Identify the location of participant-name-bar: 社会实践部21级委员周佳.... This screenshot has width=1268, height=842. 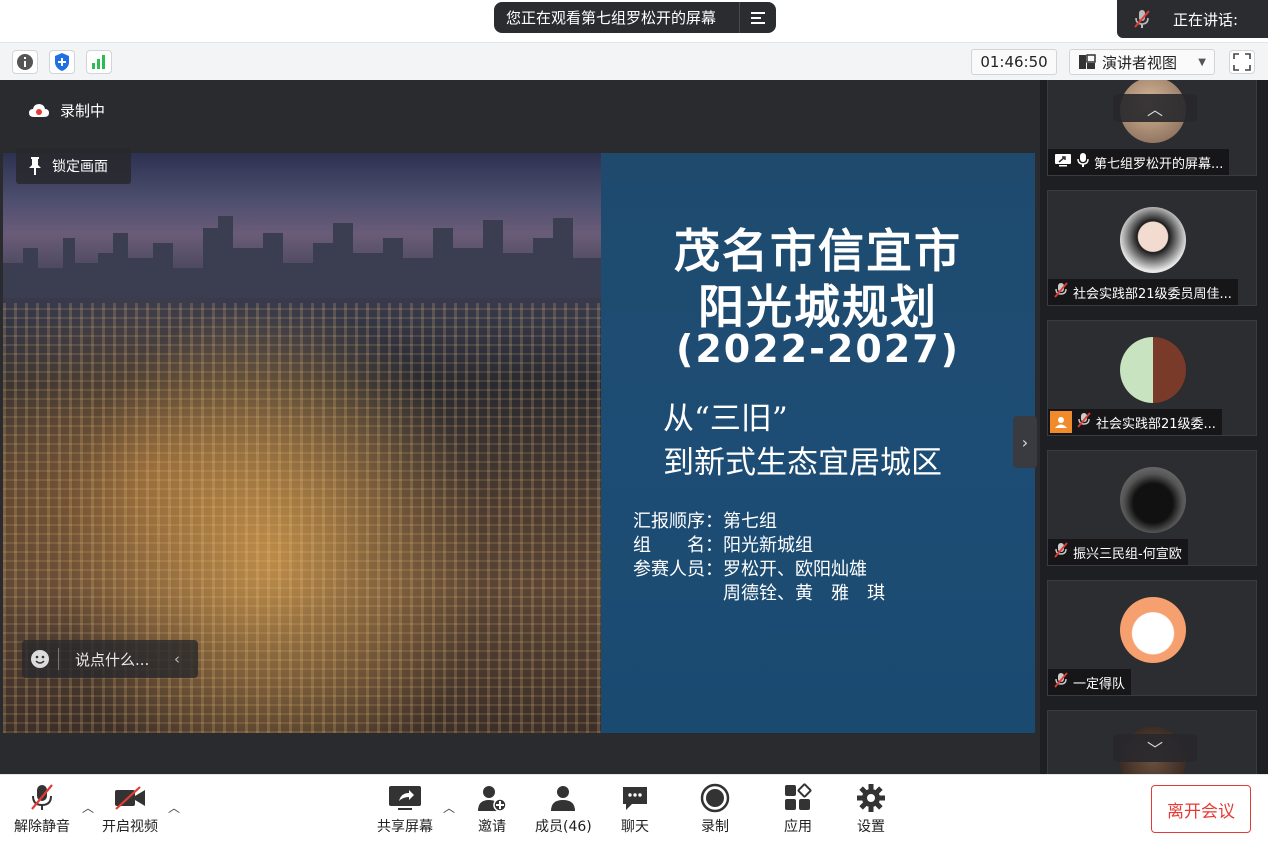
(1143, 292).